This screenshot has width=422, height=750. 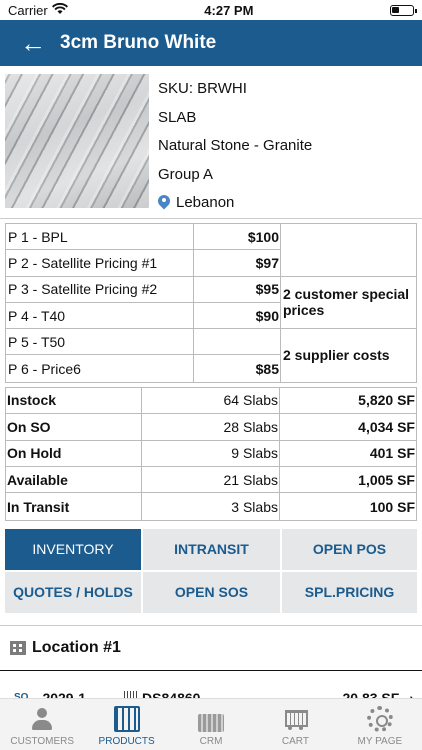 What do you see at coordinates (392, 506) in the screenshot?
I see `inventory-sf: 100 SF` at bounding box center [392, 506].